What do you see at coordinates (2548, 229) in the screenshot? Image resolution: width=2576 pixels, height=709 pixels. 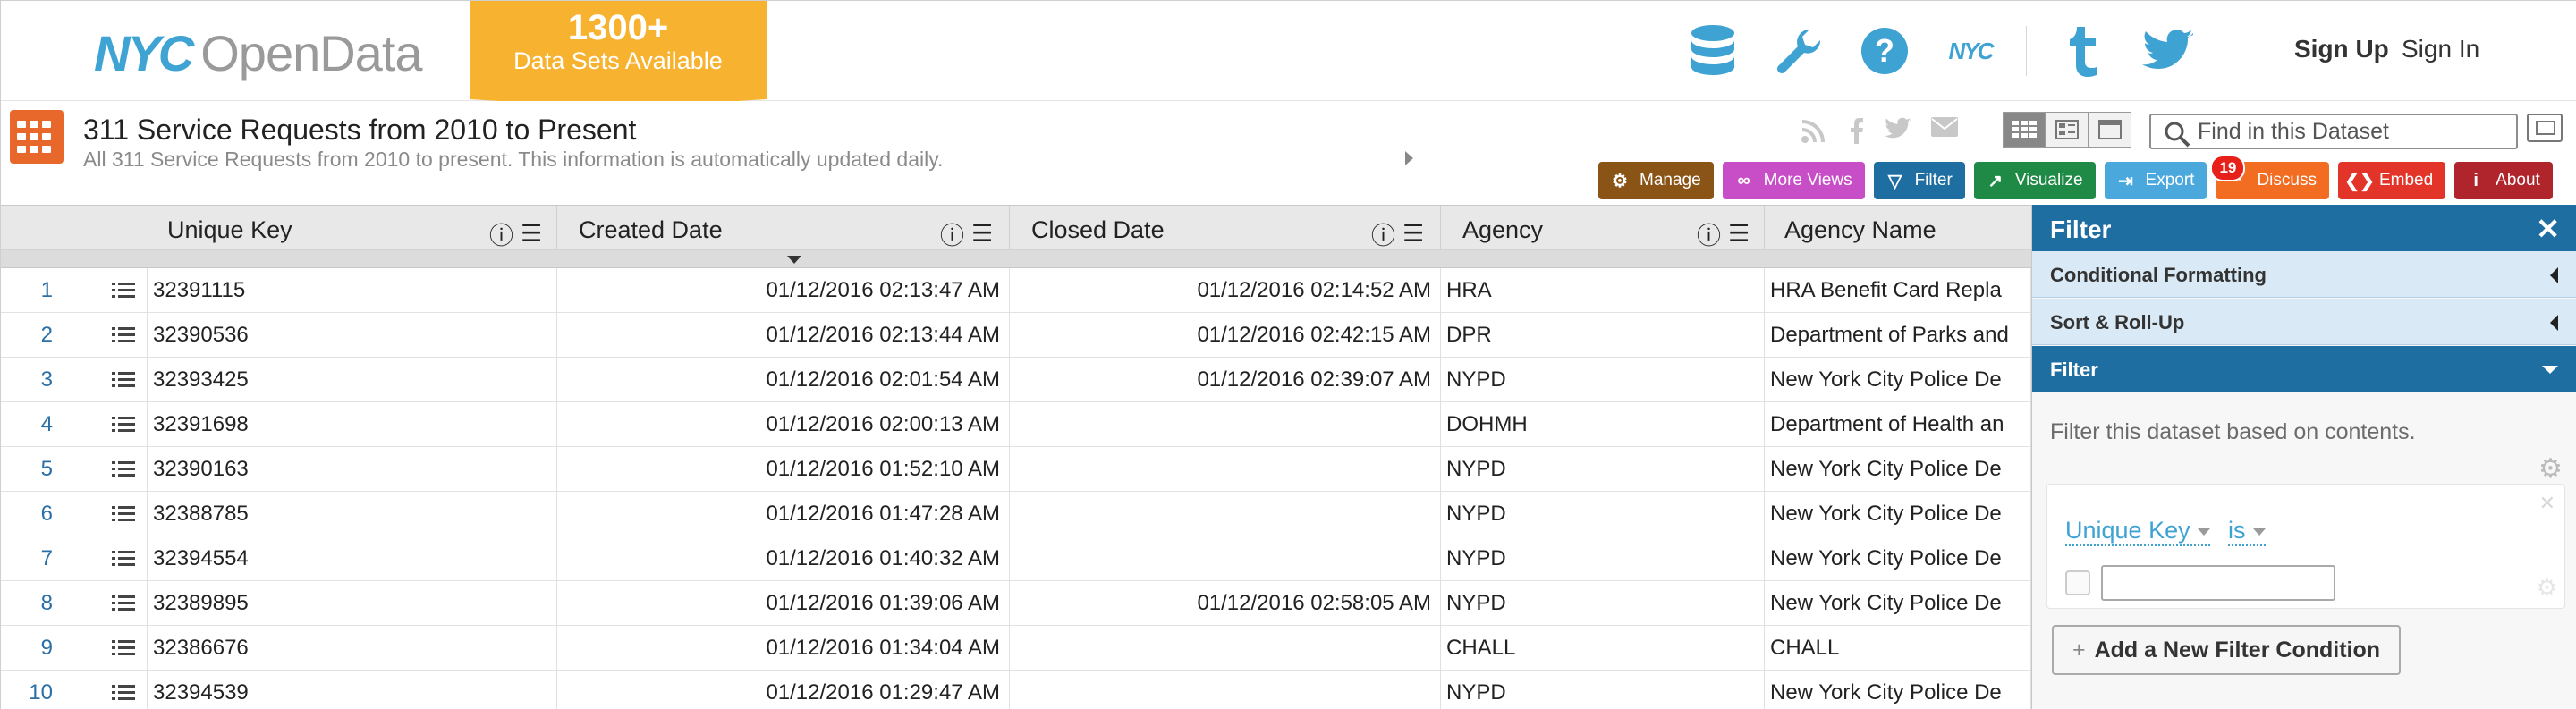 I see `close-icon: ✕` at bounding box center [2548, 229].